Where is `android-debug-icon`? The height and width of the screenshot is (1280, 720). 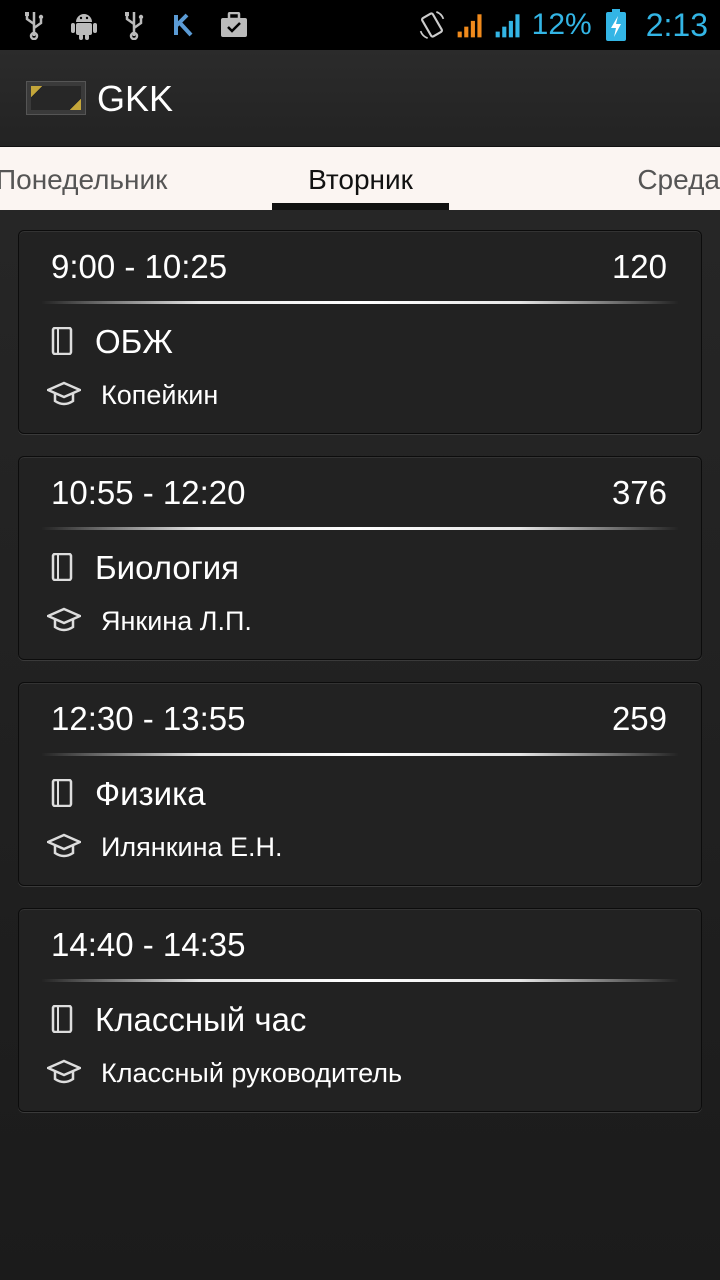
android-debug-icon is located at coordinates (84, 25).